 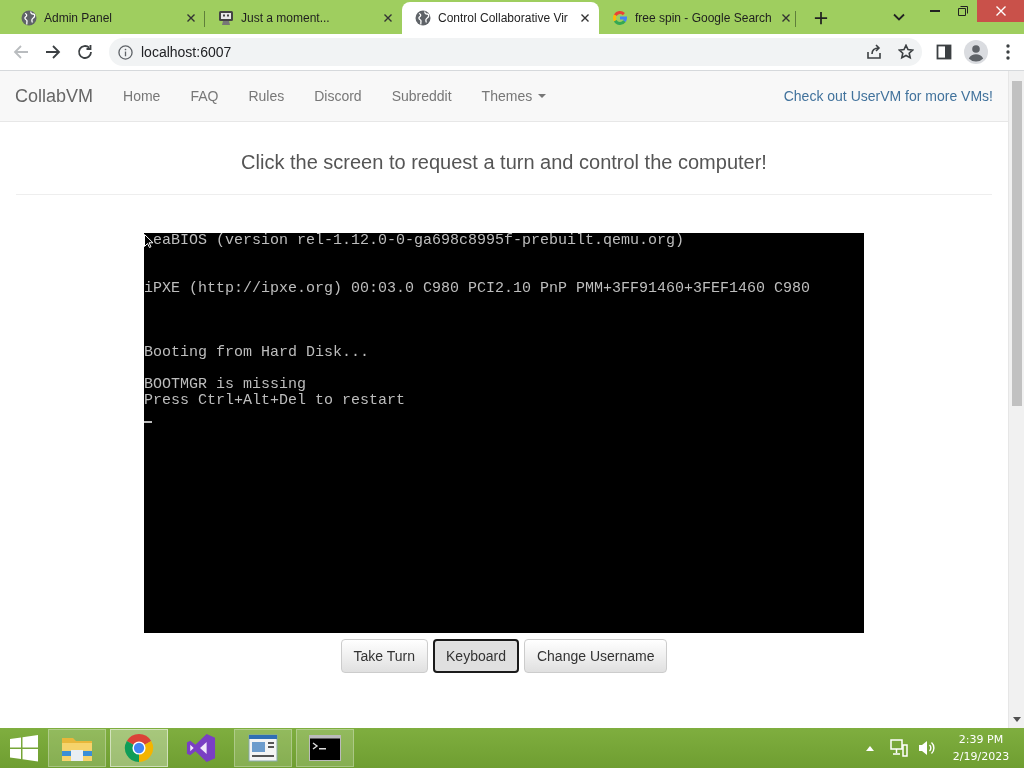 I want to click on browser-tab: Control Collaborative Vir, so click(x=500, y=18).